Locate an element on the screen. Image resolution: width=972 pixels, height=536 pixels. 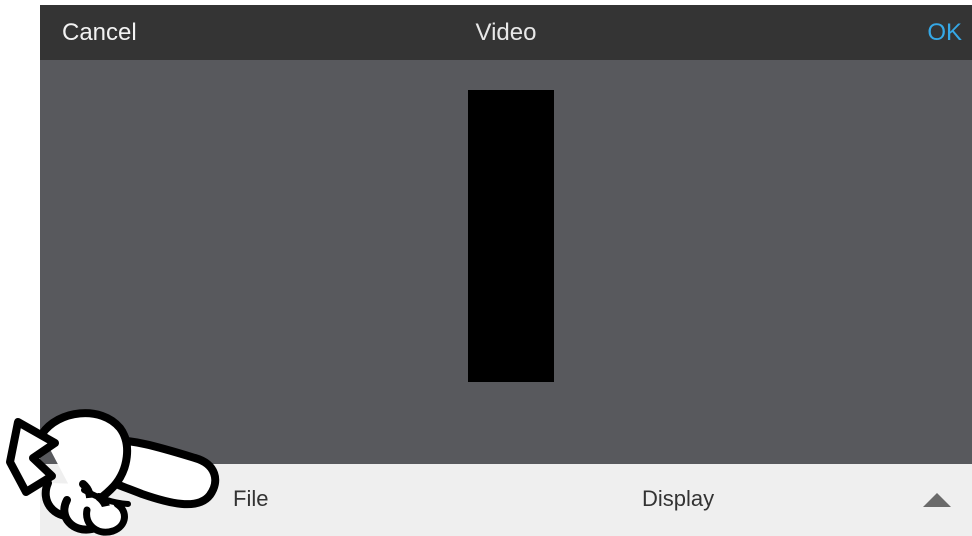
tab-display: Display is located at coordinates (678, 499).